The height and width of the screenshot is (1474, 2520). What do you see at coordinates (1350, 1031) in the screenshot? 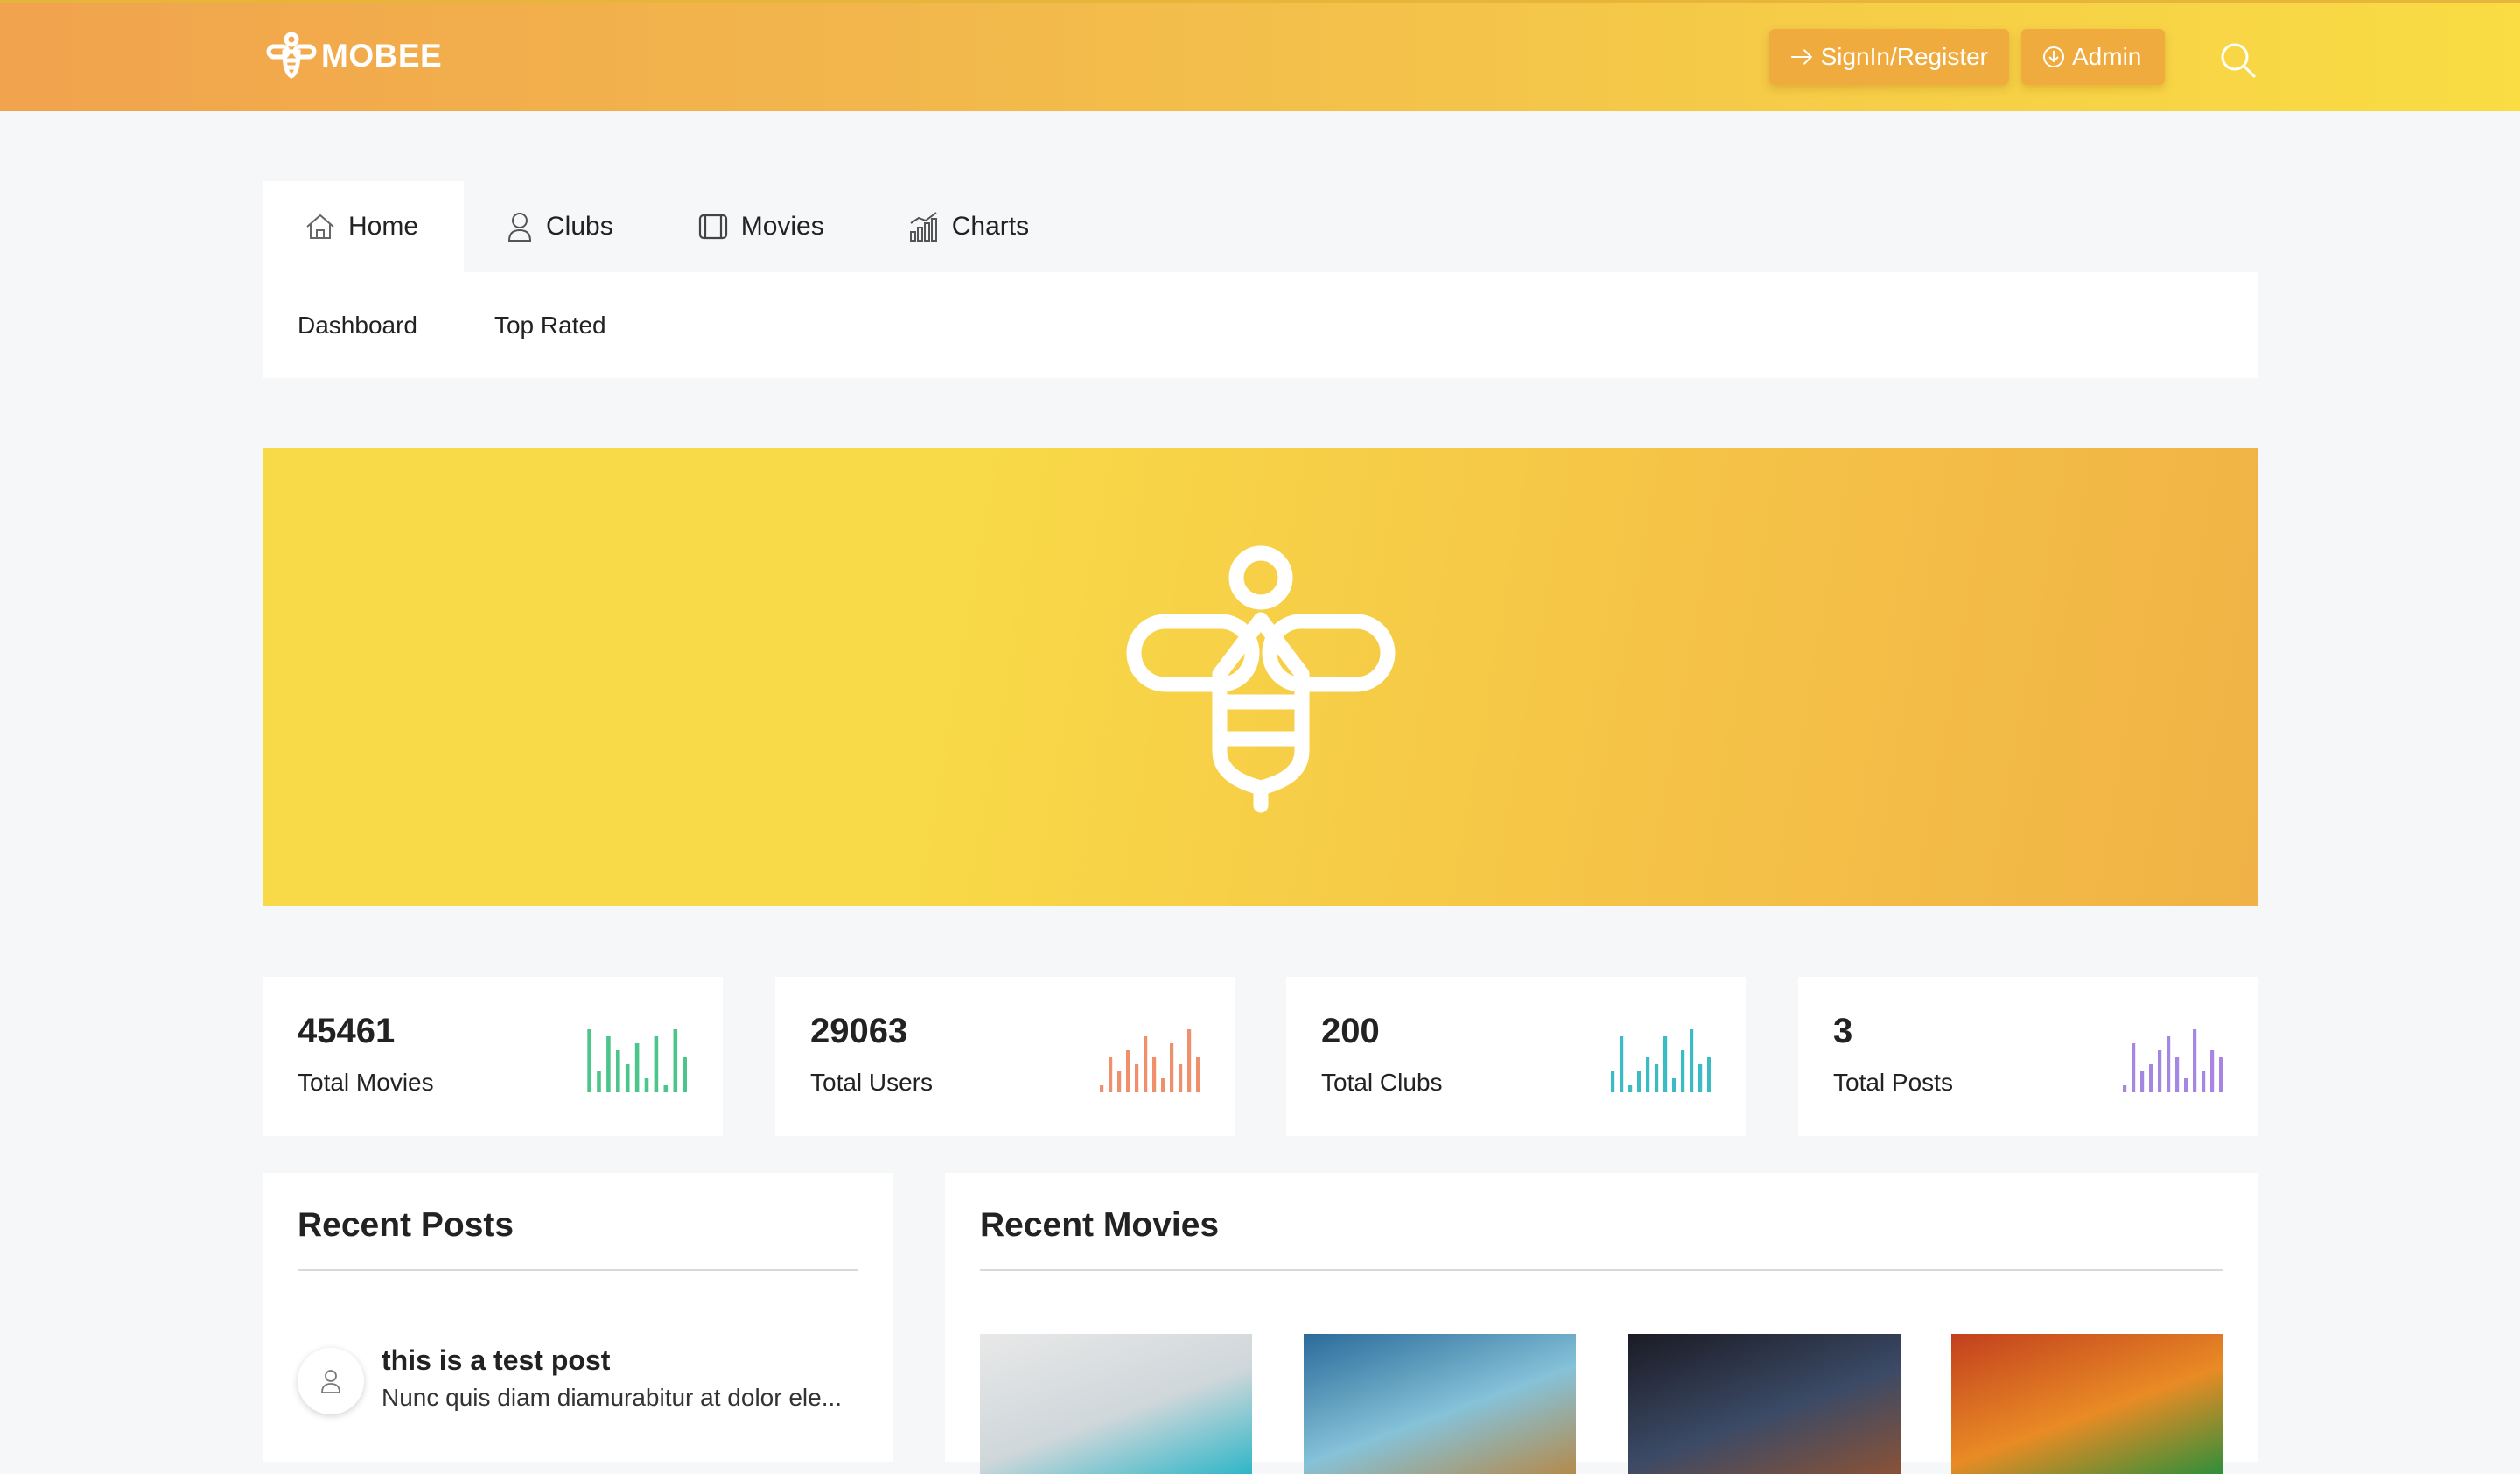
I see `stat-value: 200` at bounding box center [1350, 1031].